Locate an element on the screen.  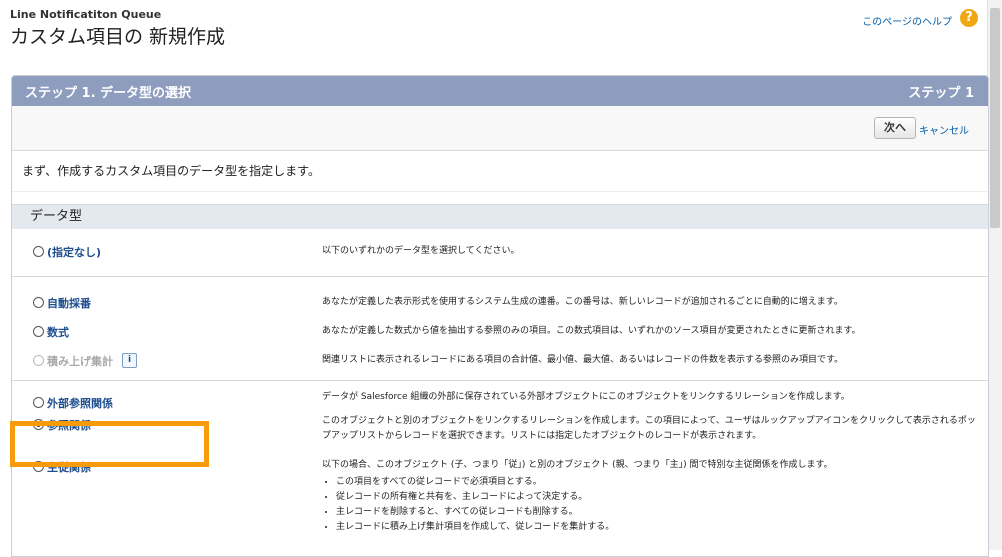
option-formula: 数式 is located at coordinates (51, 331).